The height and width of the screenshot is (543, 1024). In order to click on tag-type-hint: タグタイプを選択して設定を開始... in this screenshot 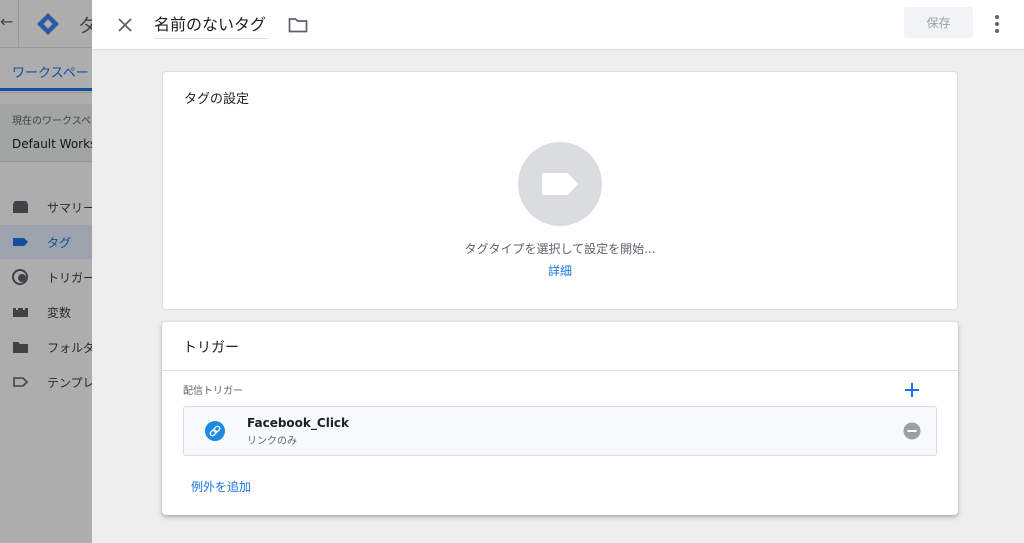, I will do `click(560, 249)`.